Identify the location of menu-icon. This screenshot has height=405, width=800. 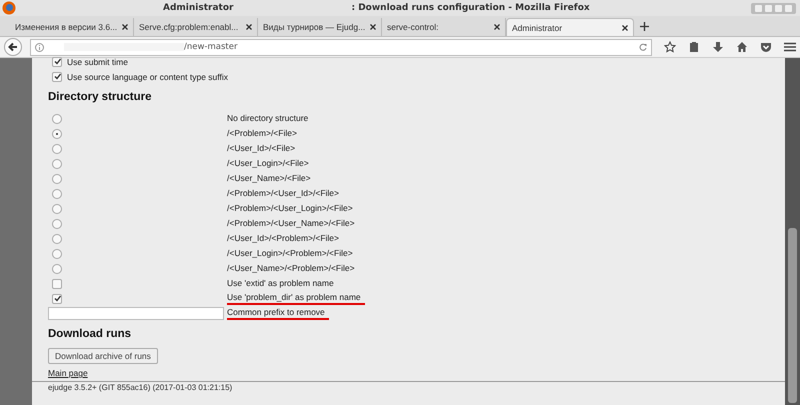
(790, 47).